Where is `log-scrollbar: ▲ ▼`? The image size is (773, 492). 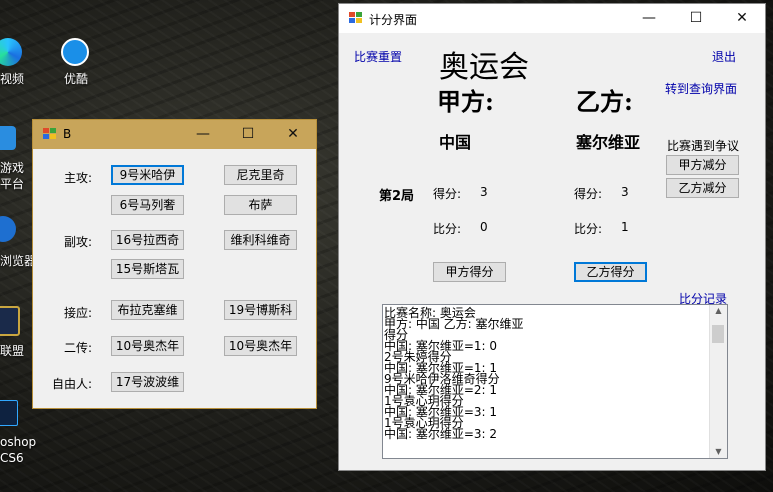 log-scrollbar: ▲ ▼ is located at coordinates (718, 381).